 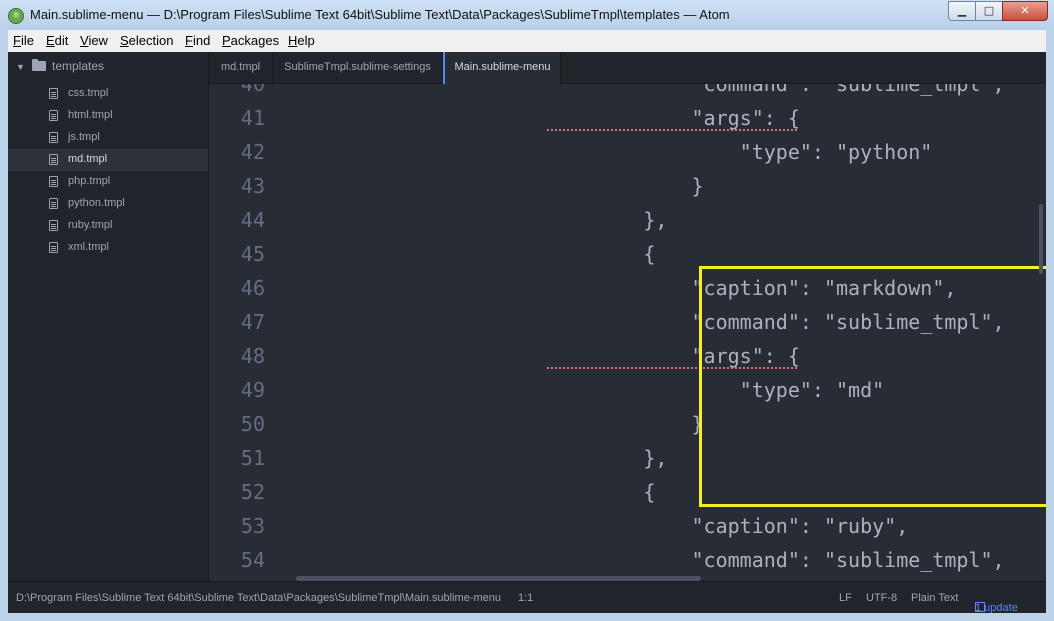 What do you see at coordinates (472, 186) in the screenshot?
I see `code-line: 43 }` at bounding box center [472, 186].